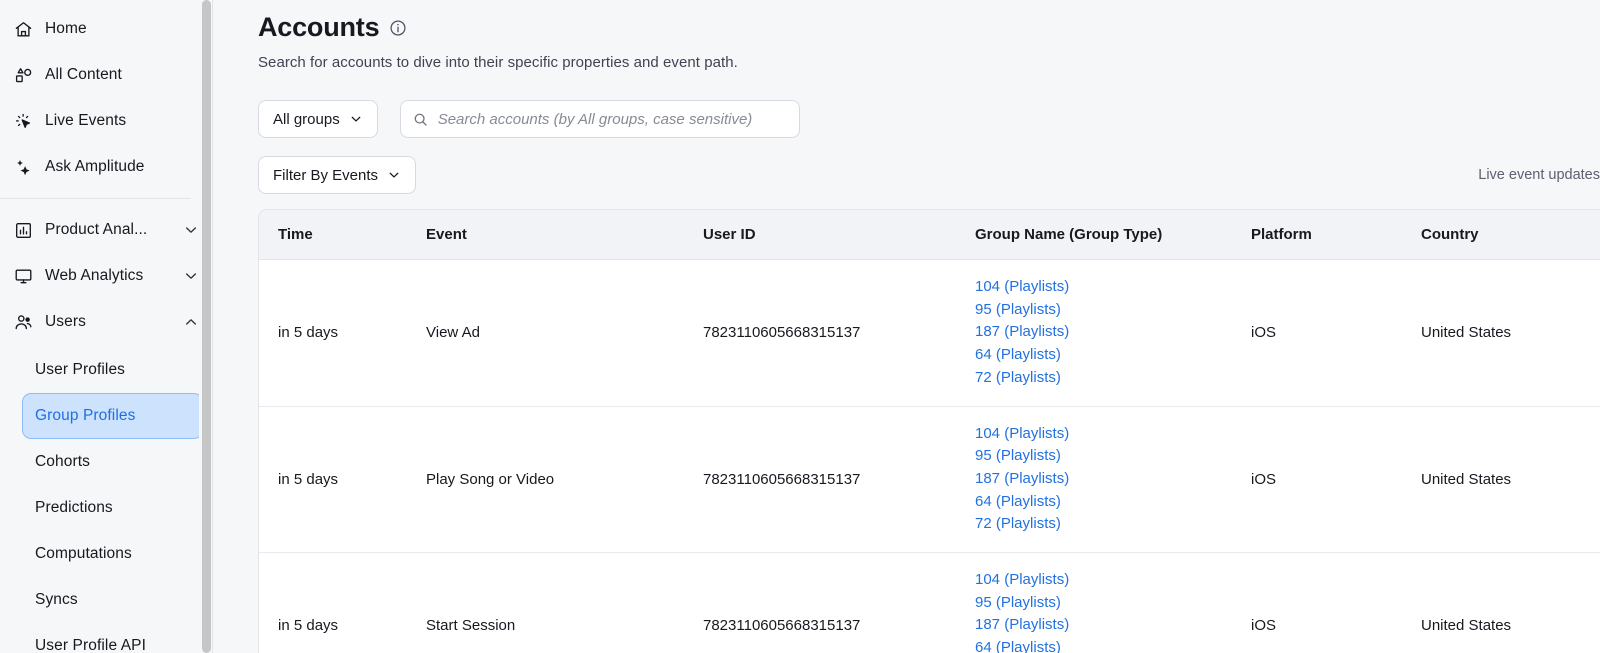 This screenshot has width=1600, height=653. I want to click on filter-row: Filter By Events Live event updates, so click(929, 175).